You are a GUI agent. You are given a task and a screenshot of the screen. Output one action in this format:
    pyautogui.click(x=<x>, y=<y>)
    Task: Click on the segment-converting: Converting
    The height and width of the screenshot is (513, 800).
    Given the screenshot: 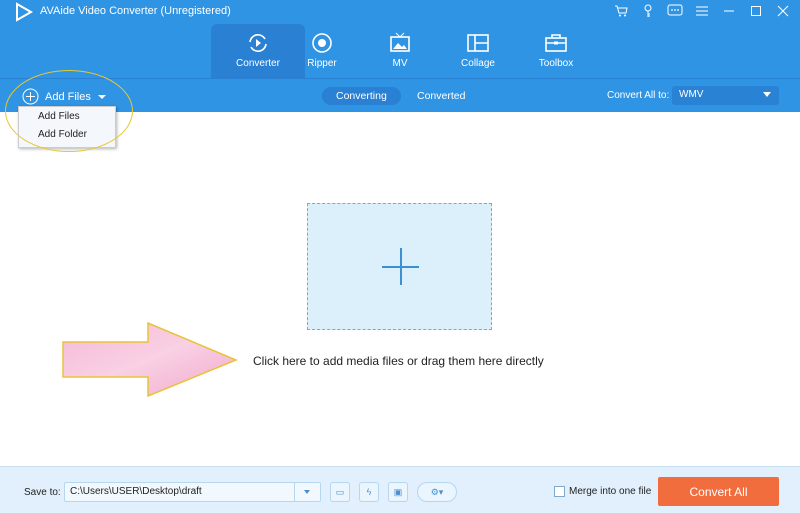 What is the action you would take?
    pyautogui.click(x=361, y=96)
    